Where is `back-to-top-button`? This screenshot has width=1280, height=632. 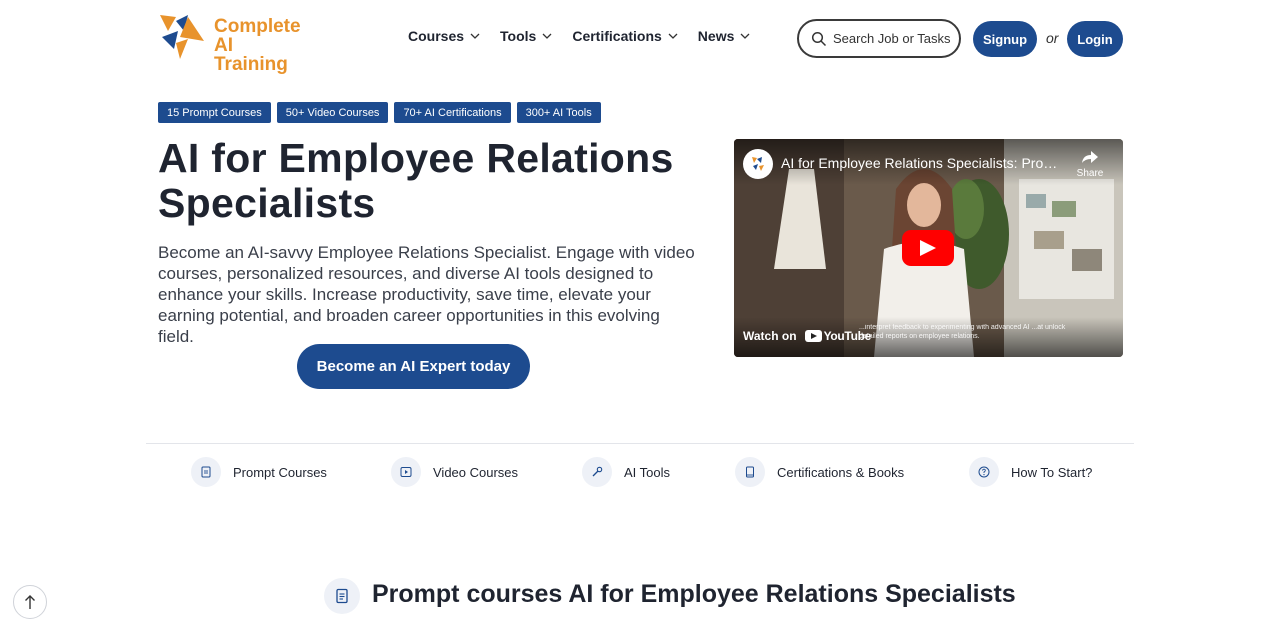 back-to-top-button is located at coordinates (30, 602).